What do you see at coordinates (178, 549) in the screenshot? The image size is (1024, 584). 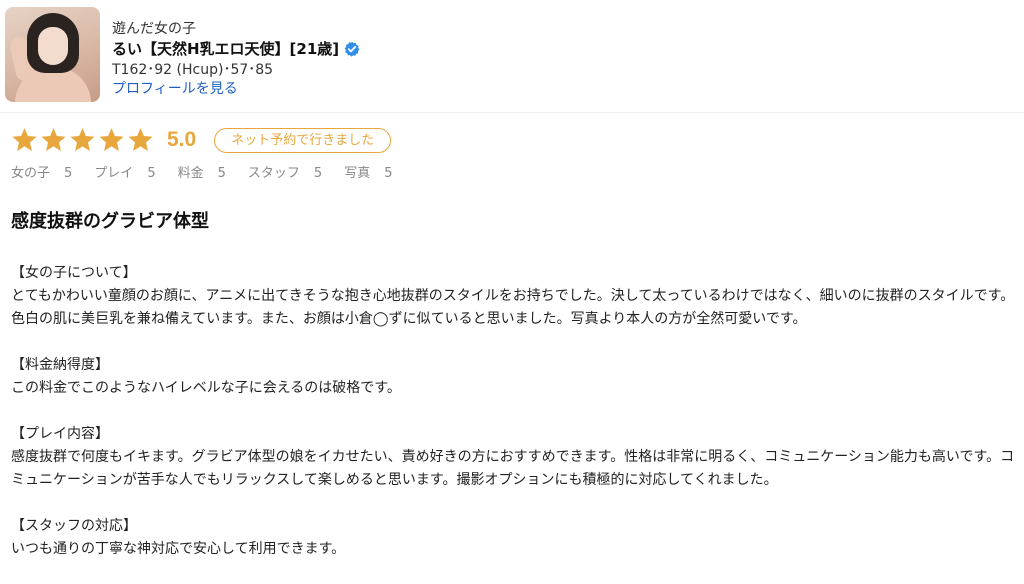 I see `review-section-text: いつも通りの丁寧な神対応で安心して利用できます。` at bounding box center [178, 549].